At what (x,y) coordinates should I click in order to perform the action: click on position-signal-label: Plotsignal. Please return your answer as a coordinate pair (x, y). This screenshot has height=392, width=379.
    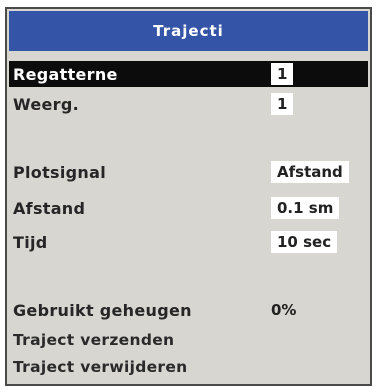
    Looking at the image, I should click on (59, 172).